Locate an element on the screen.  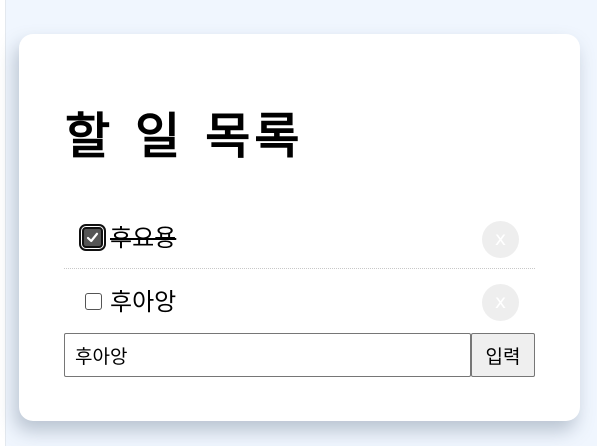
window-left-edge is located at coordinates (3, 223).